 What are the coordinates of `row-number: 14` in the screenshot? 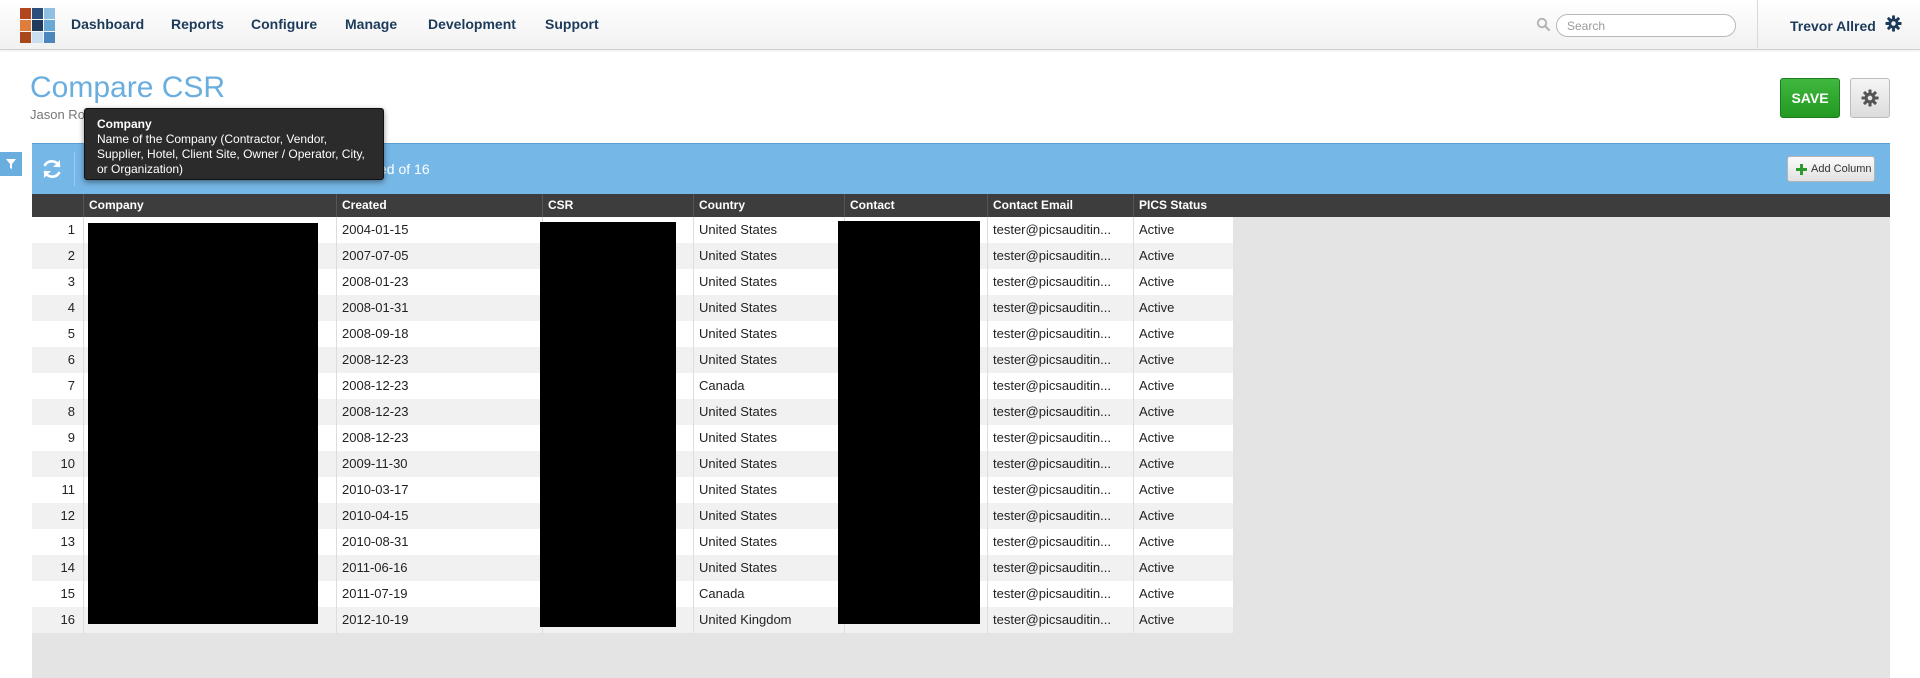 It's located at (67, 567).